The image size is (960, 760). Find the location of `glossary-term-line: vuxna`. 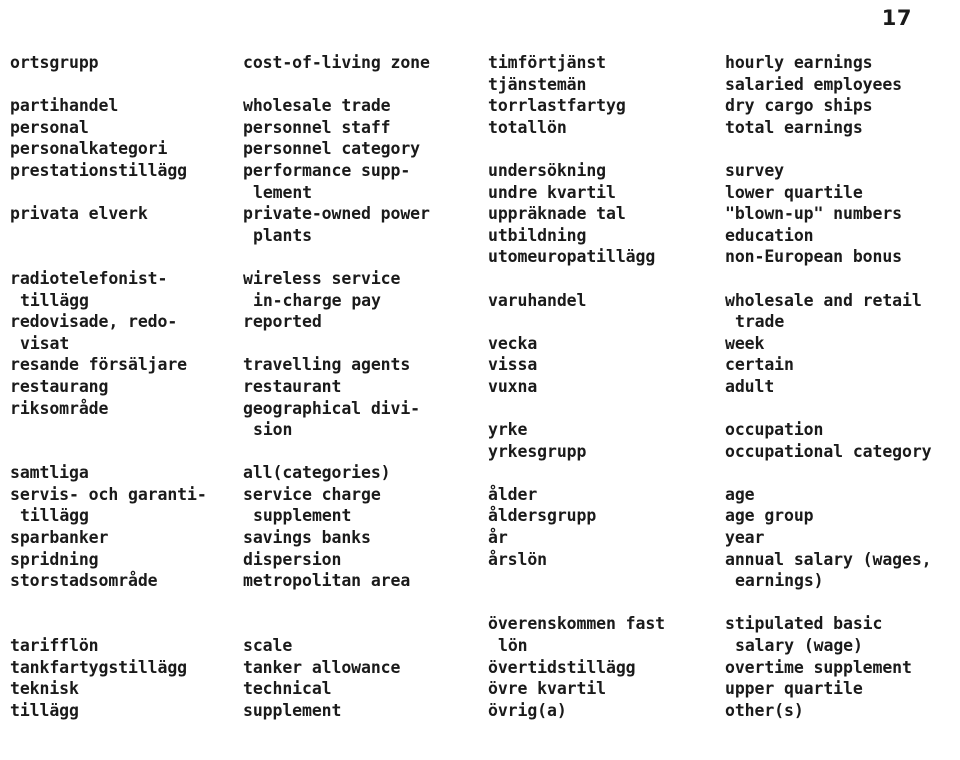

glossary-term-line: vuxna is located at coordinates (513, 386).